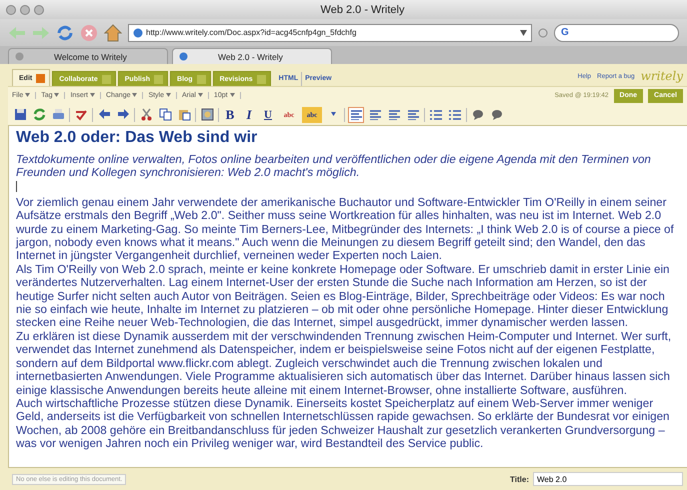 This screenshot has width=687, height=490. Describe the element at coordinates (343, 296) in the screenshot. I see `paragraph: Als Tim O'Reilly von Web 2.0 sprach, meinte er keine konkrete Homepage oder Software. Er umschrieb damit in erster Linie ein verändertes Nutzerverhalten. Lag einem Internet-User der ersten Stunde die Suche nach Information am Herzen, so ist der heutige Surfer nicht selten auch Autor von Beiträgen. Seien es Blog-Einträge, Bilder, Sprechbeiträge oder Videos: Es war noch nie so einfach wie heute, Inhalte im Internet zu platzieren – ob mit oder ohne persönliche Homepage. Hinter dieser Entwicklung stecken eine Reihe neuer Web-Technologien, die das Internet, simpel ausgedrückt, immer dynamischer werden lassen.` at that location.